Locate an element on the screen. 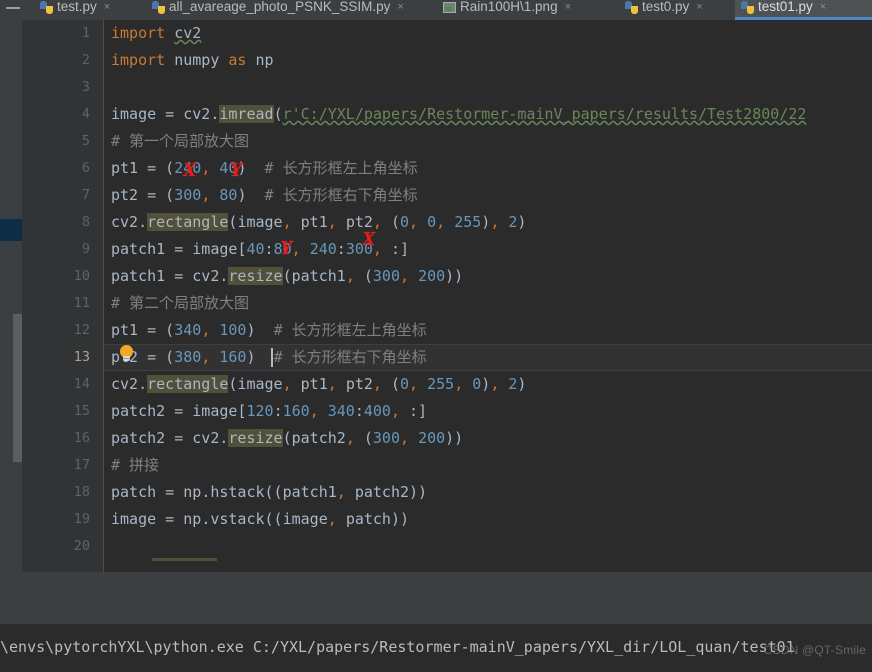 The width and height of the screenshot is (872, 672). editor-tab-all-avareage-photo-psnk-ssim-py: all_avareage_photo_PSNK_SSIM.py × is located at coordinates (291, 10).